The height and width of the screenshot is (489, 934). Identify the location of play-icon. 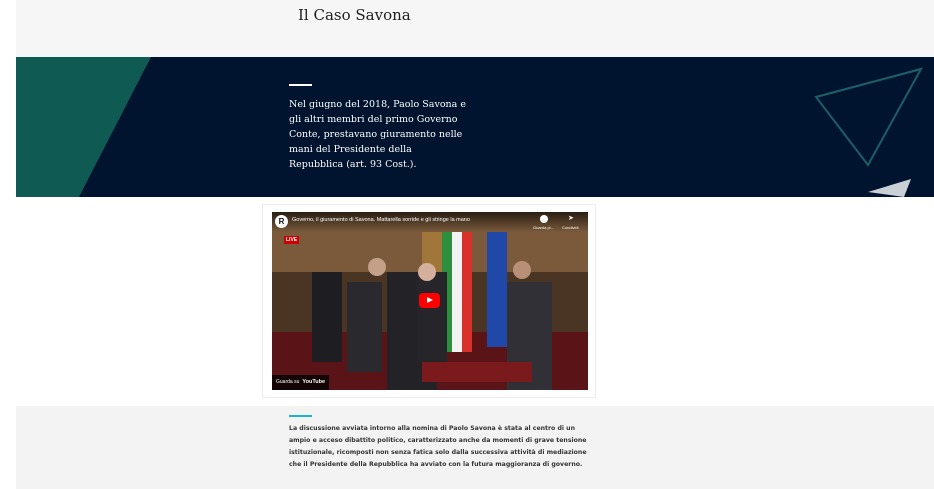
(430, 300).